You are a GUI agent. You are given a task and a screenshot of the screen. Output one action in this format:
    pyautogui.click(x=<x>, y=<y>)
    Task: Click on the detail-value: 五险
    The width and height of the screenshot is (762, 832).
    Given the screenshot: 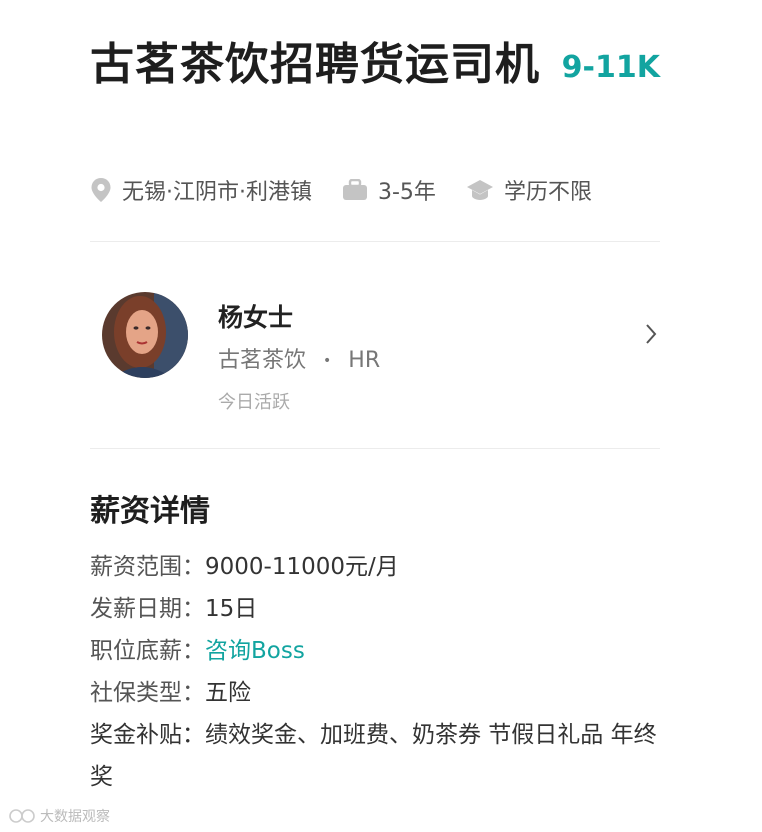 What is the action you would take?
    pyautogui.click(x=228, y=693)
    